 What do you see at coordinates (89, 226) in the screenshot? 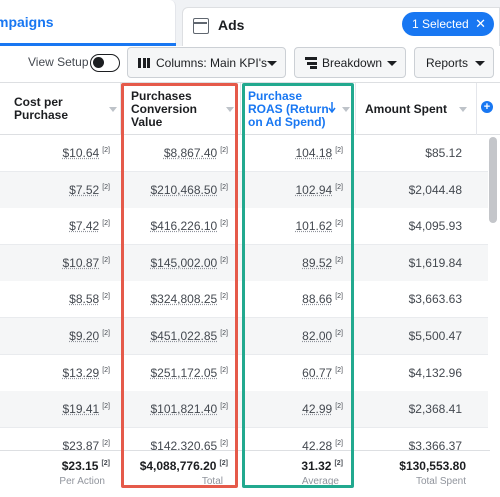
I see `cell-cost-per-purchase: $7.42 [2]` at bounding box center [89, 226].